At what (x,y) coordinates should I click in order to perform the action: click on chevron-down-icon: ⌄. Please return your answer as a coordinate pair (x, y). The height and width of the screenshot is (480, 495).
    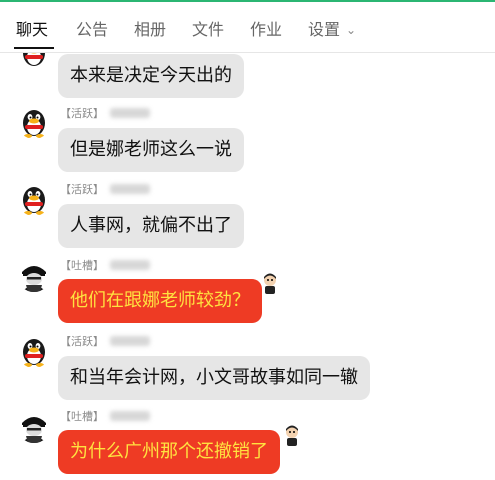
    Looking at the image, I should click on (351, 30).